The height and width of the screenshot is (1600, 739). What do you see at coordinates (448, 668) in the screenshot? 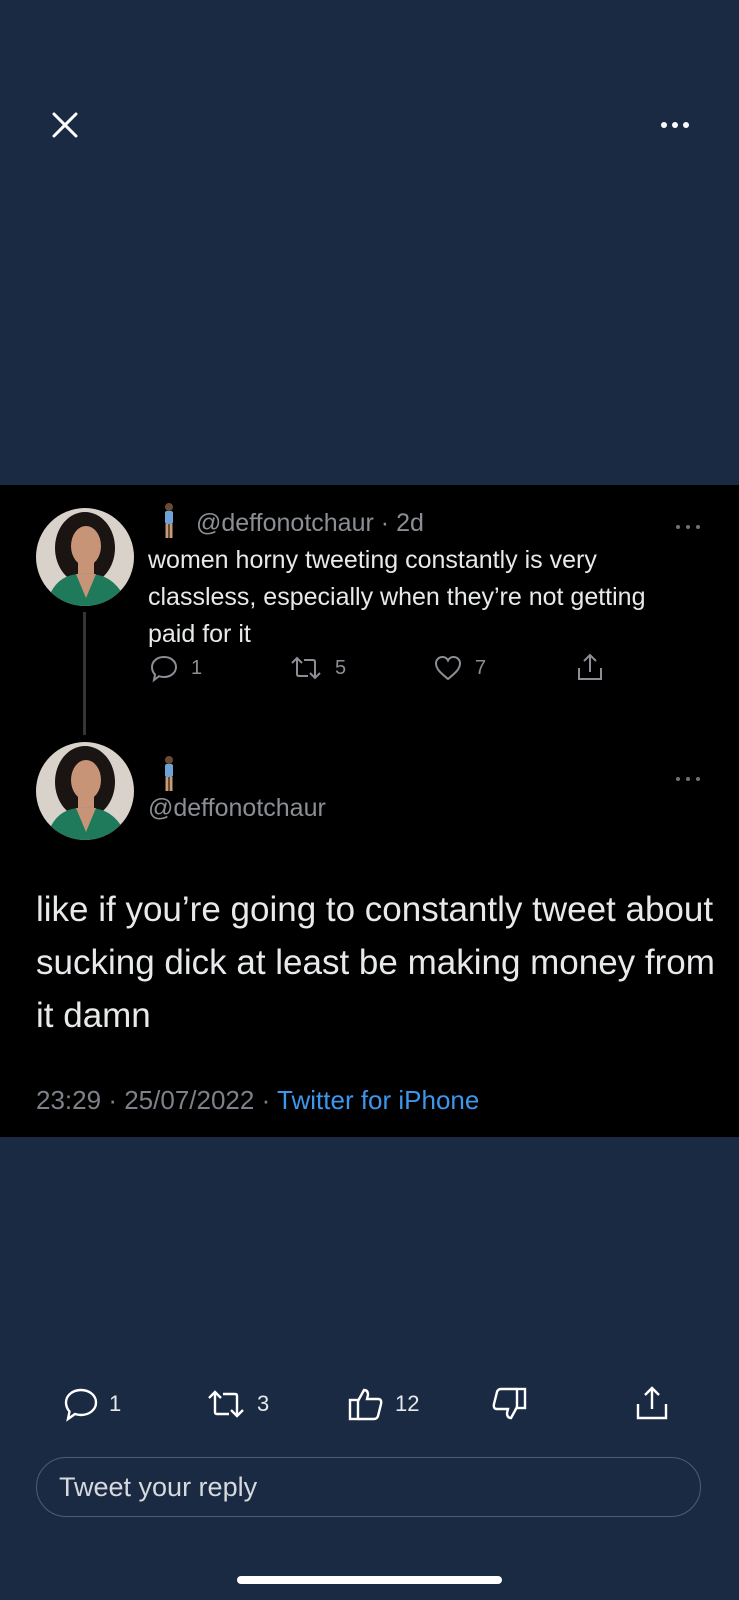
I see `heart-icon` at bounding box center [448, 668].